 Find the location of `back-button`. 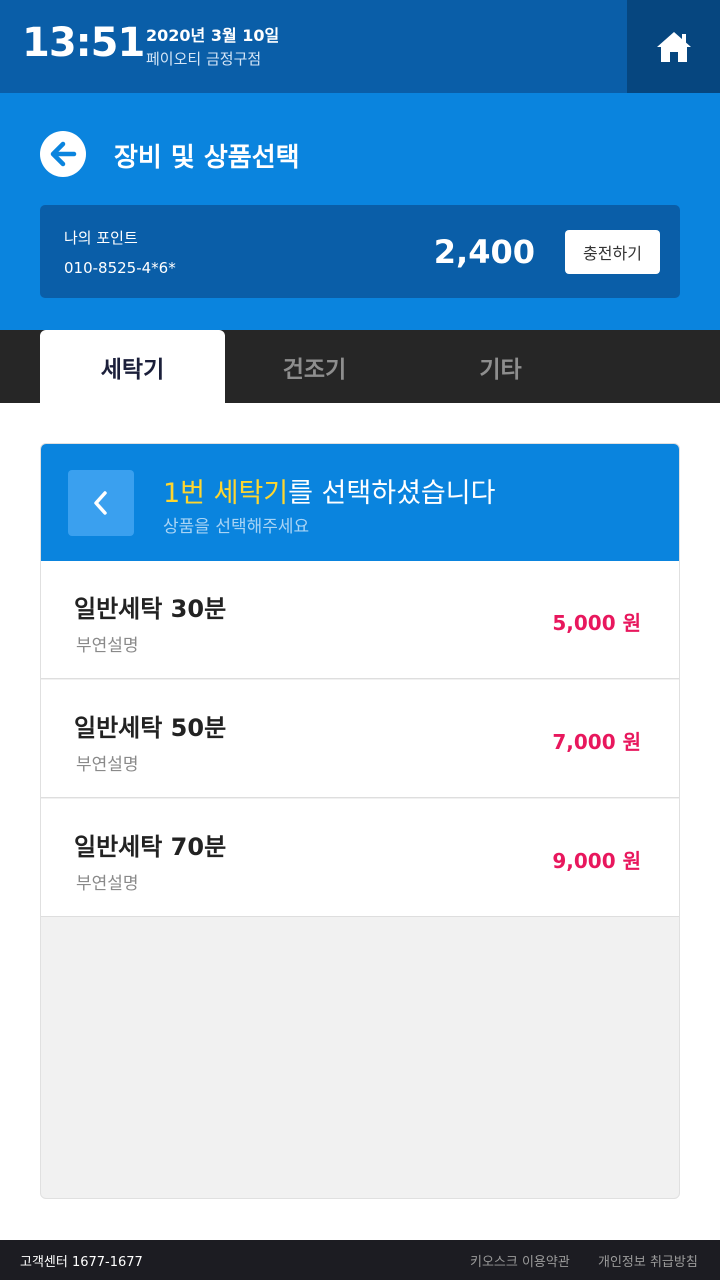

back-button is located at coordinates (63, 154).